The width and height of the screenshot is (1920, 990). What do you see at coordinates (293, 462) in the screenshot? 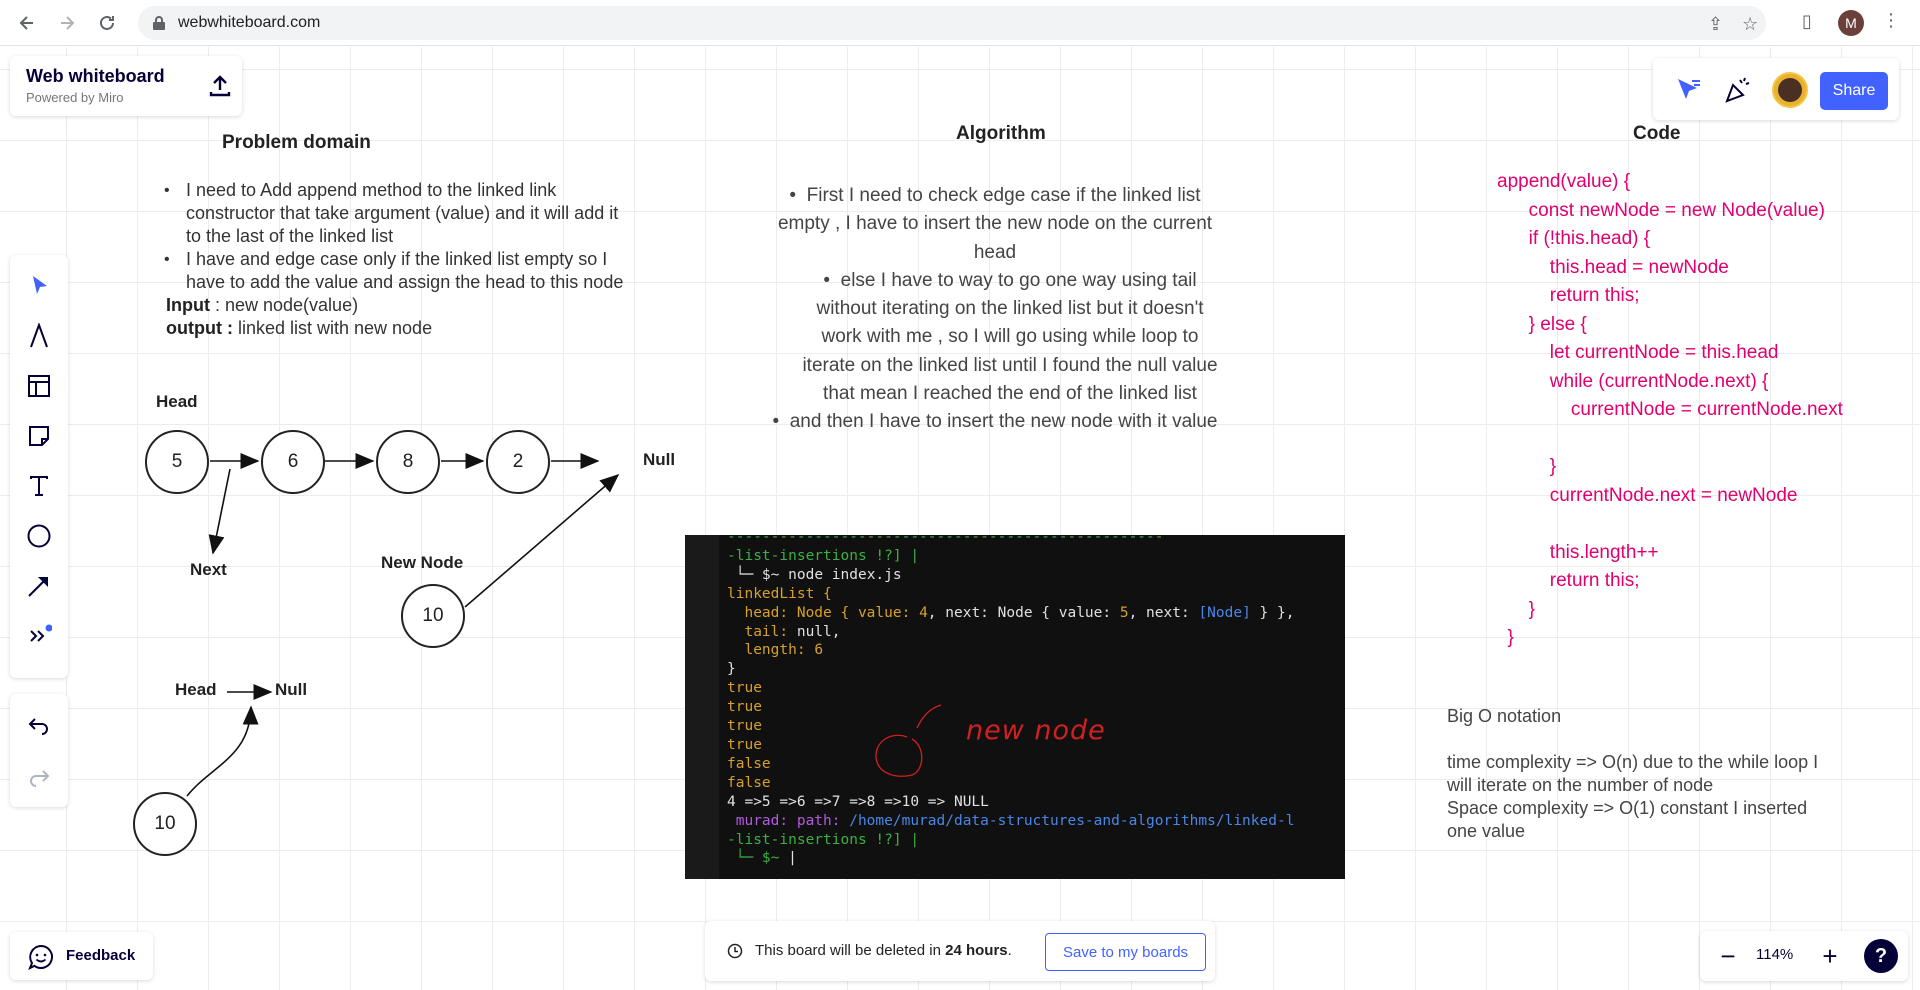
I see `list-node: 6` at bounding box center [293, 462].